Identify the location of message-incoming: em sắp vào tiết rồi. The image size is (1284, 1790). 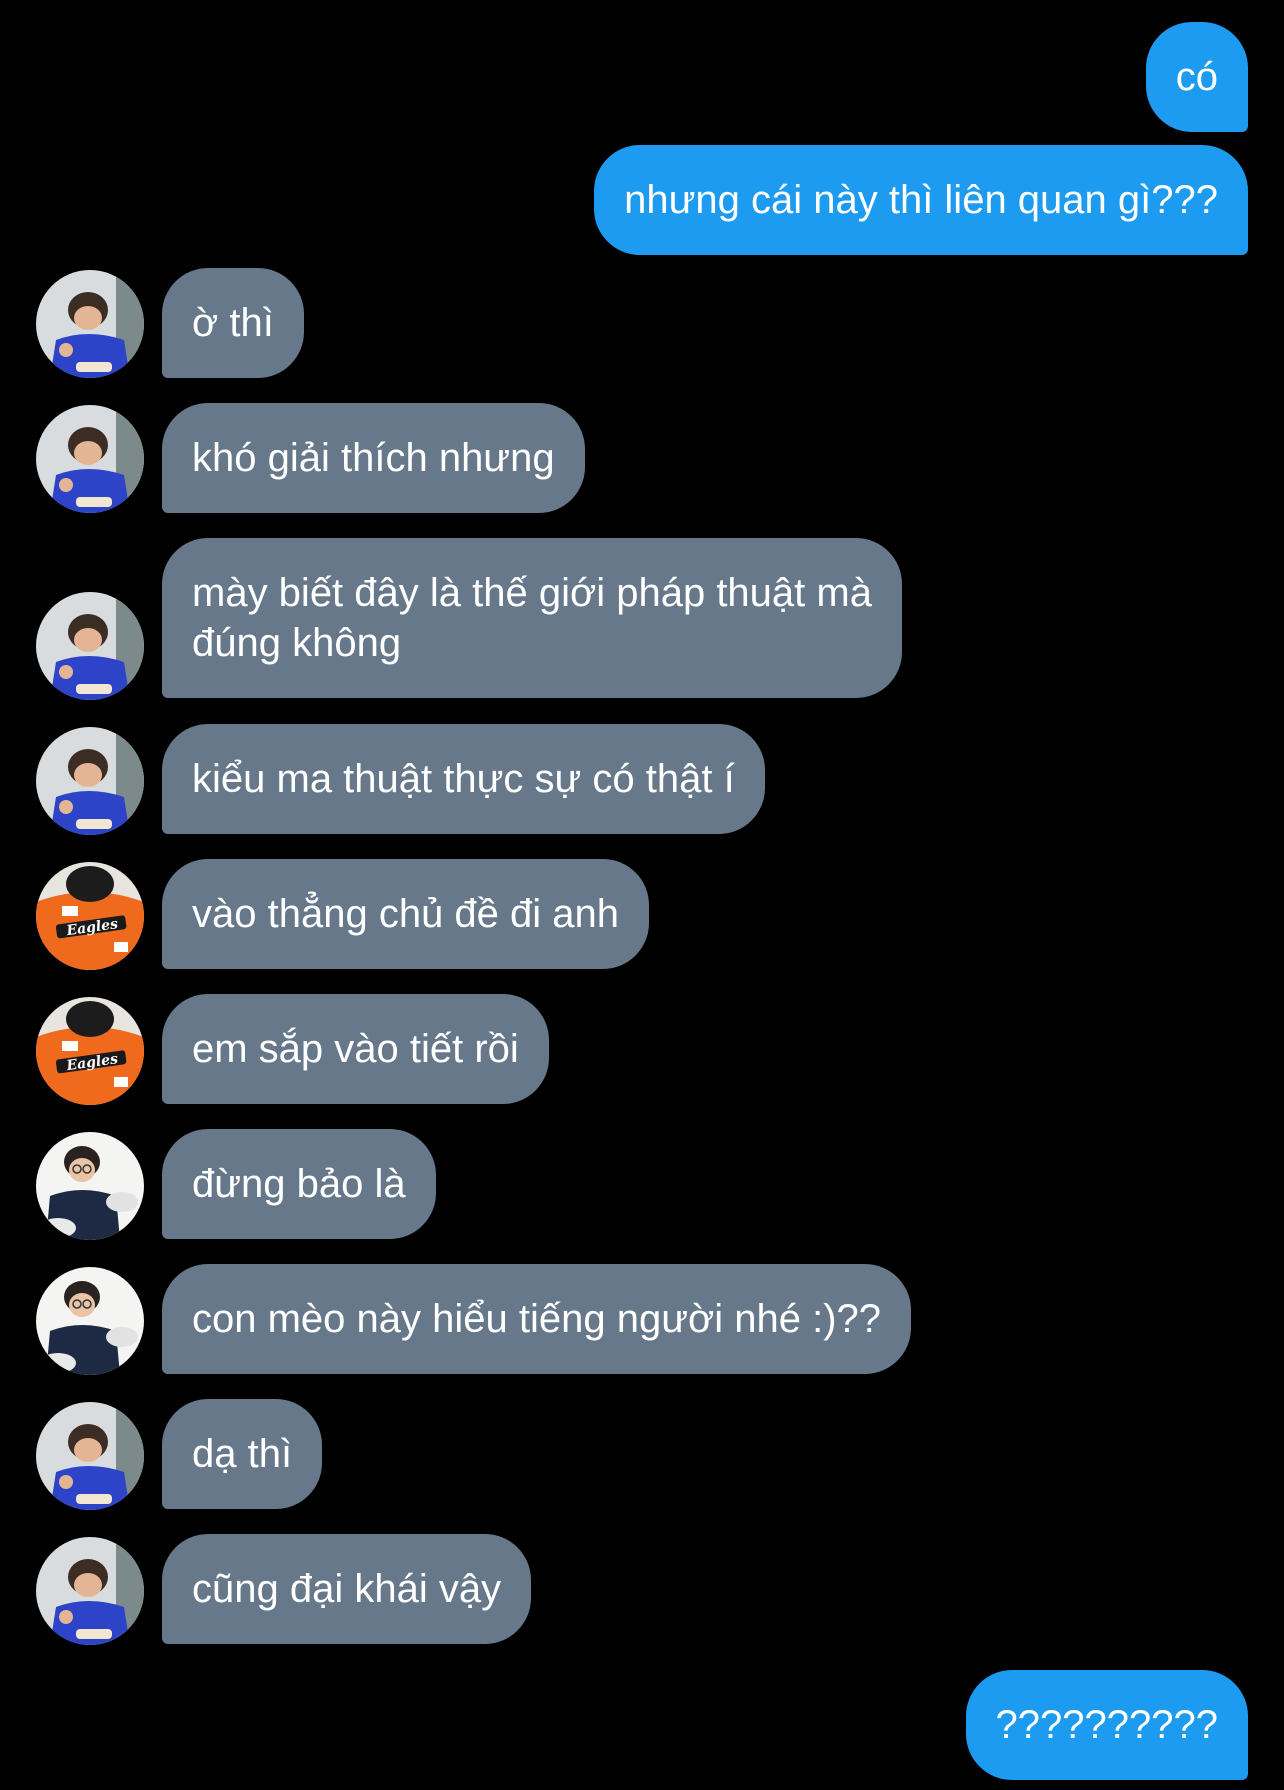
(355, 1049).